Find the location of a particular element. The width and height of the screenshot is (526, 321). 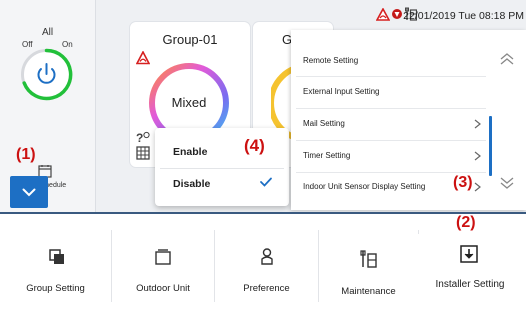

callout-label-1: (1) is located at coordinates (26, 154).